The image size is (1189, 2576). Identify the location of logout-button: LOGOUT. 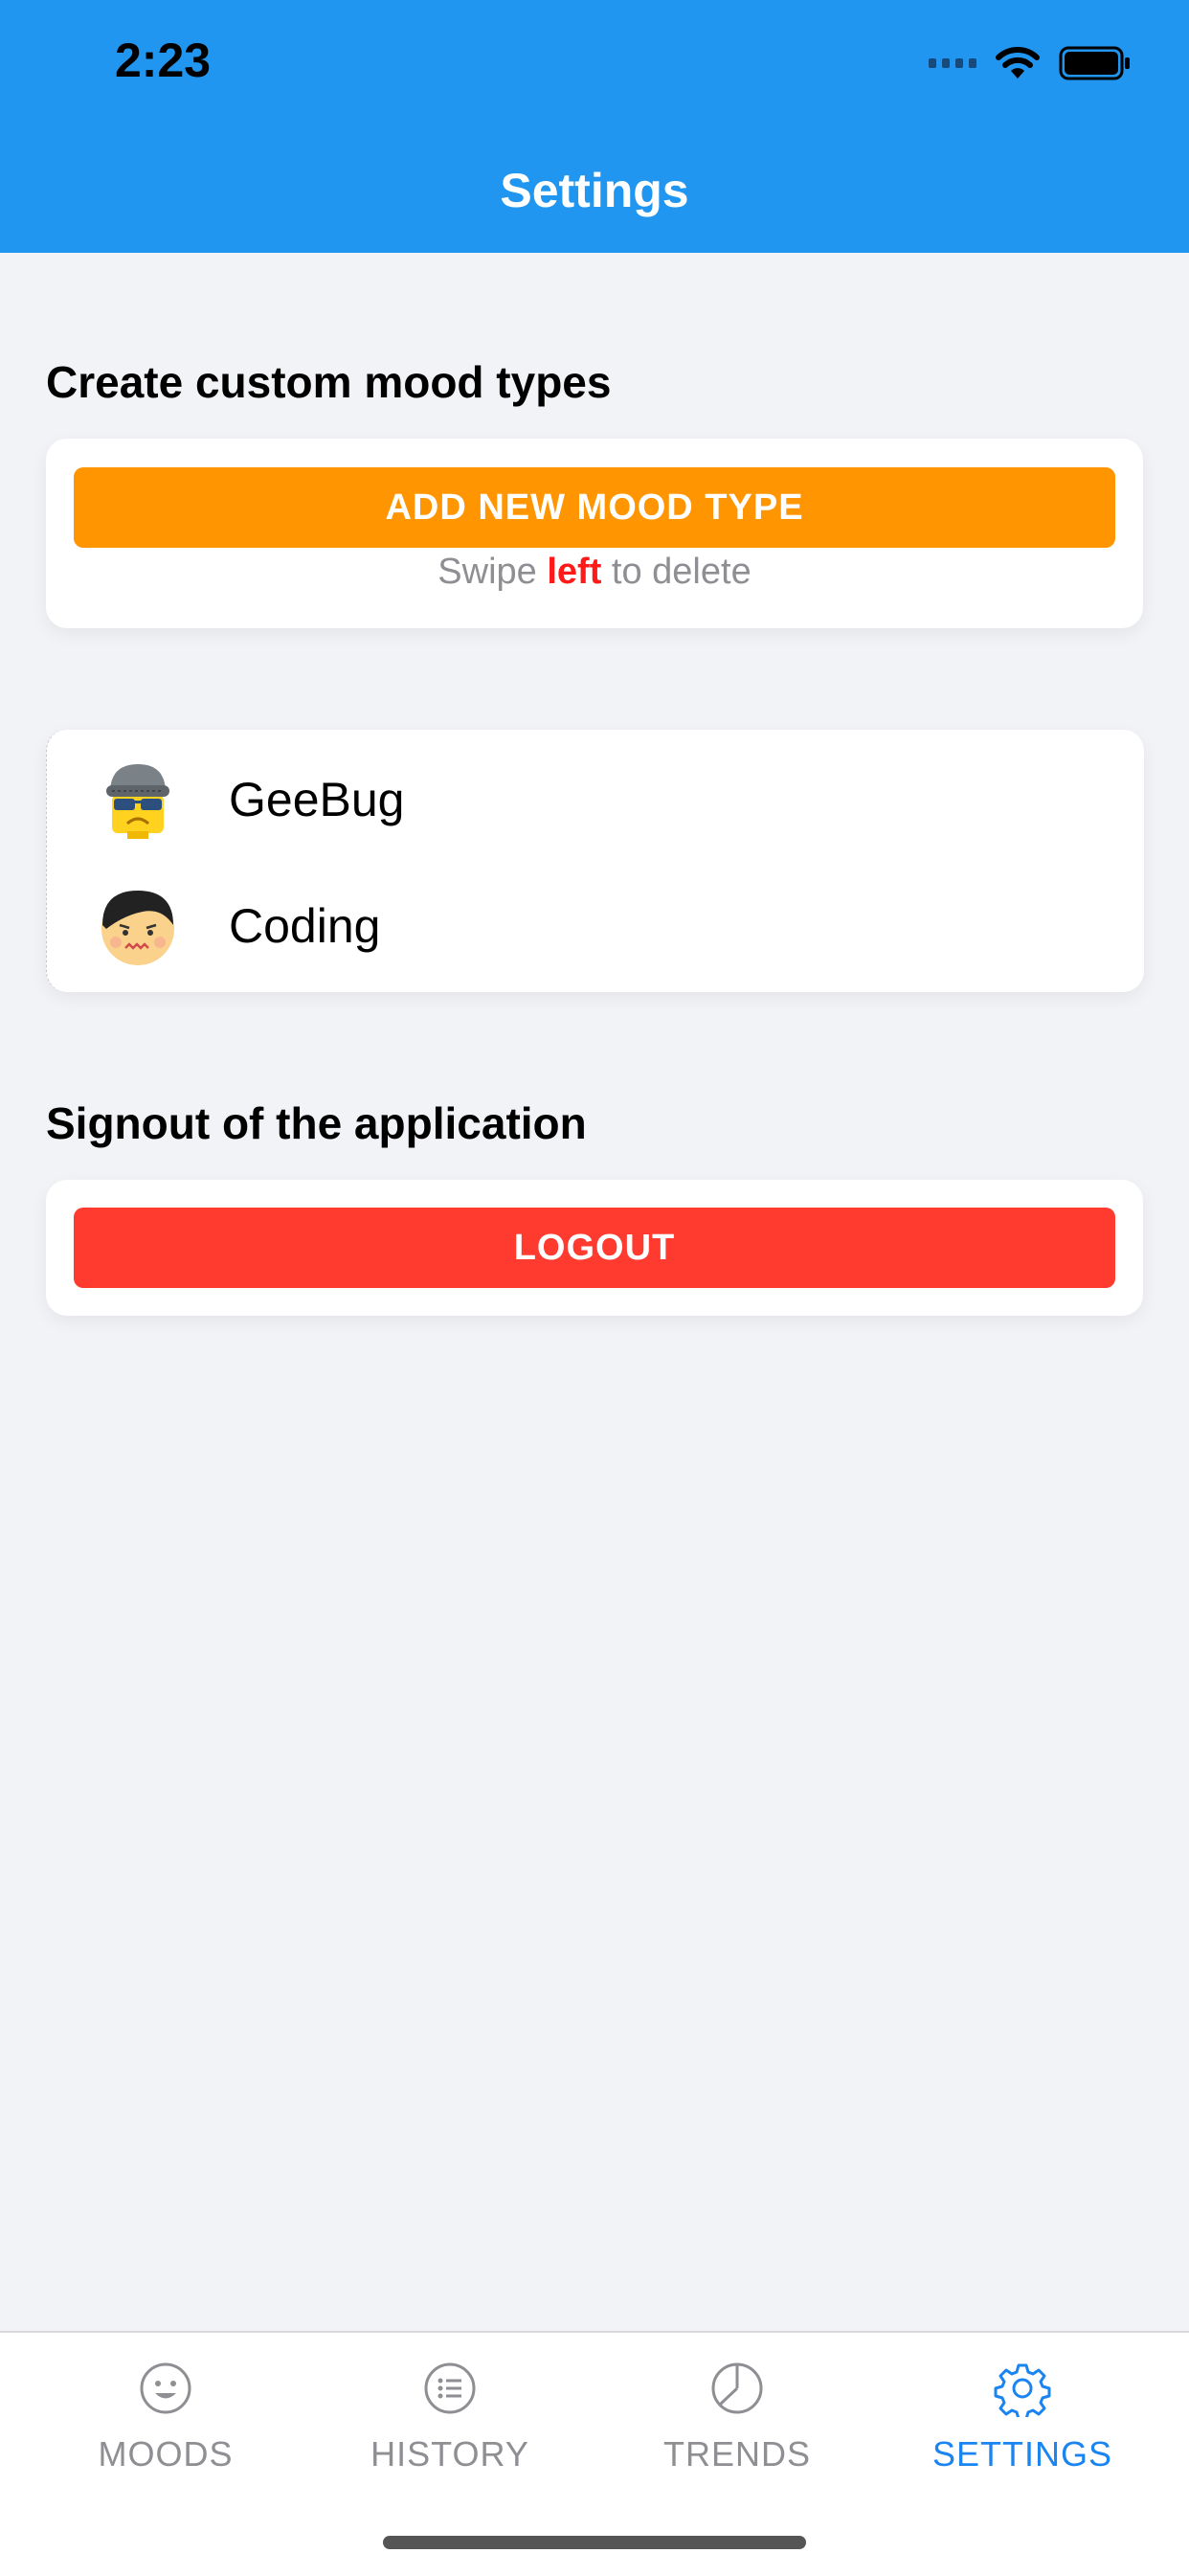
(594, 1248).